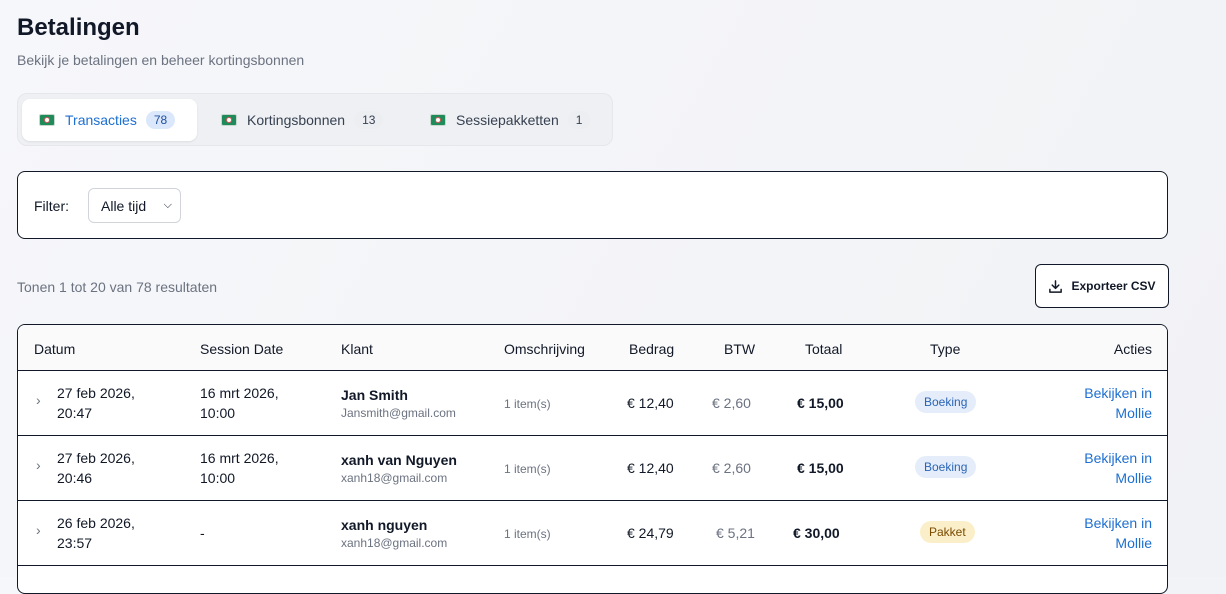  Describe the element at coordinates (816, 533) in the screenshot. I see `total-cell: € 30,00` at that location.